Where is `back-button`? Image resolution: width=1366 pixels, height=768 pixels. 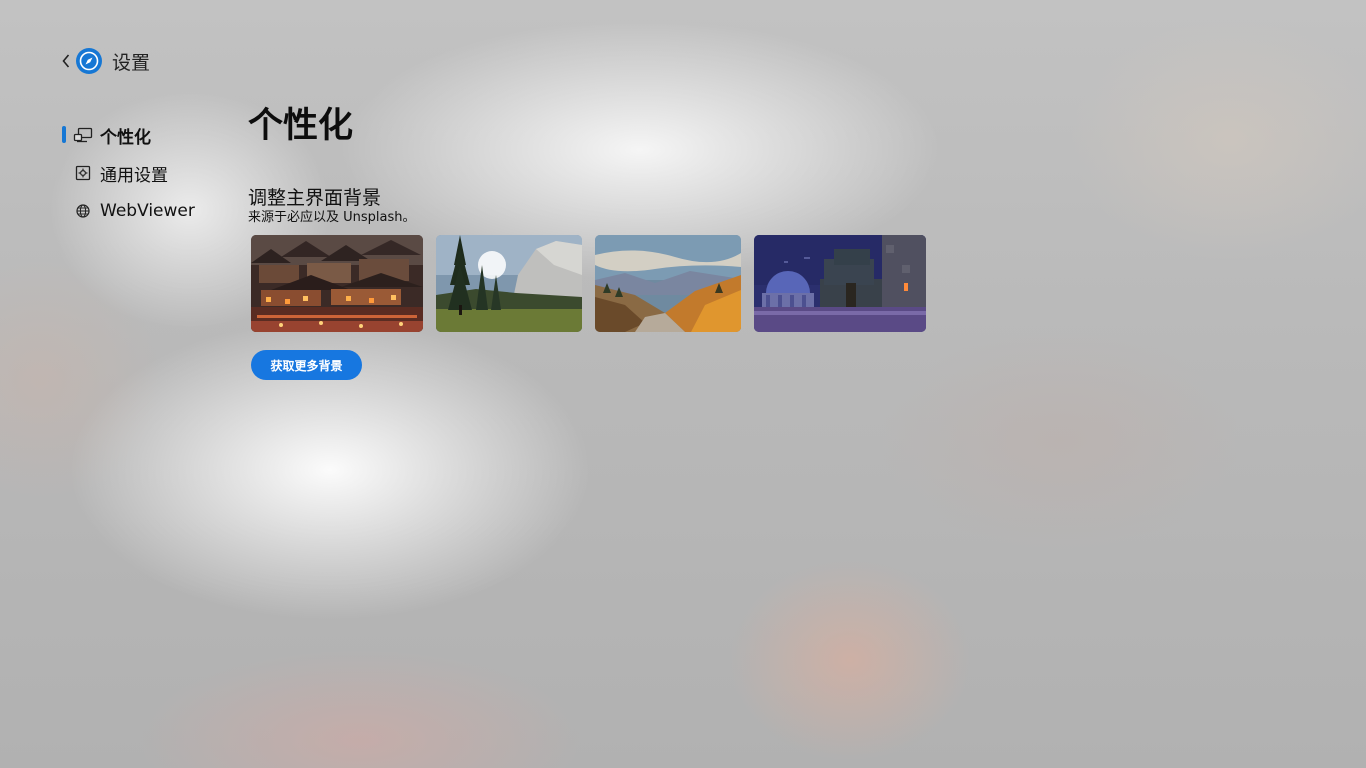 back-button is located at coordinates (66, 61).